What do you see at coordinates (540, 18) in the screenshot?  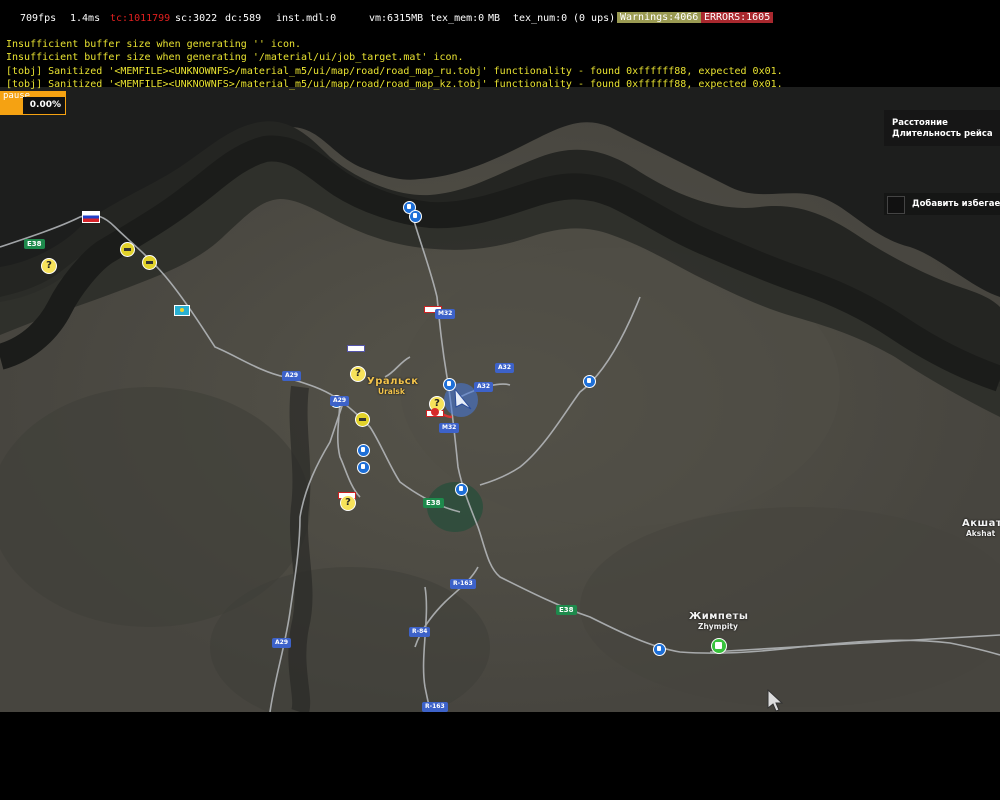 I see `tex-num-readout: tex_num:0` at bounding box center [540, 18].